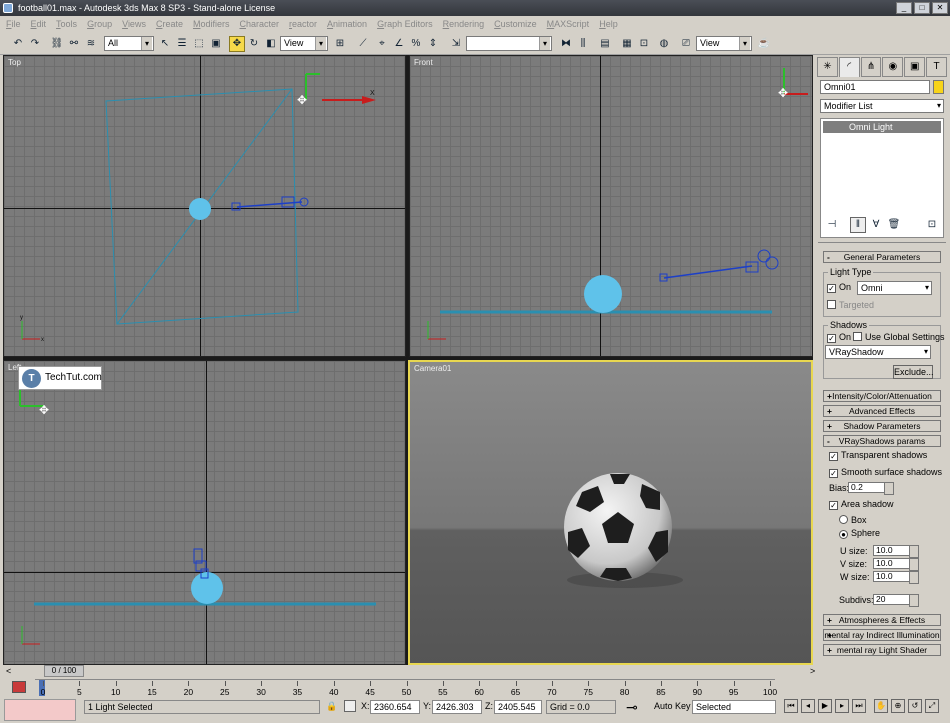 Image resolution: width=950 pixels, height=723 pixels. I want to click on set-key-icon: ⊸, so click(632, 707).